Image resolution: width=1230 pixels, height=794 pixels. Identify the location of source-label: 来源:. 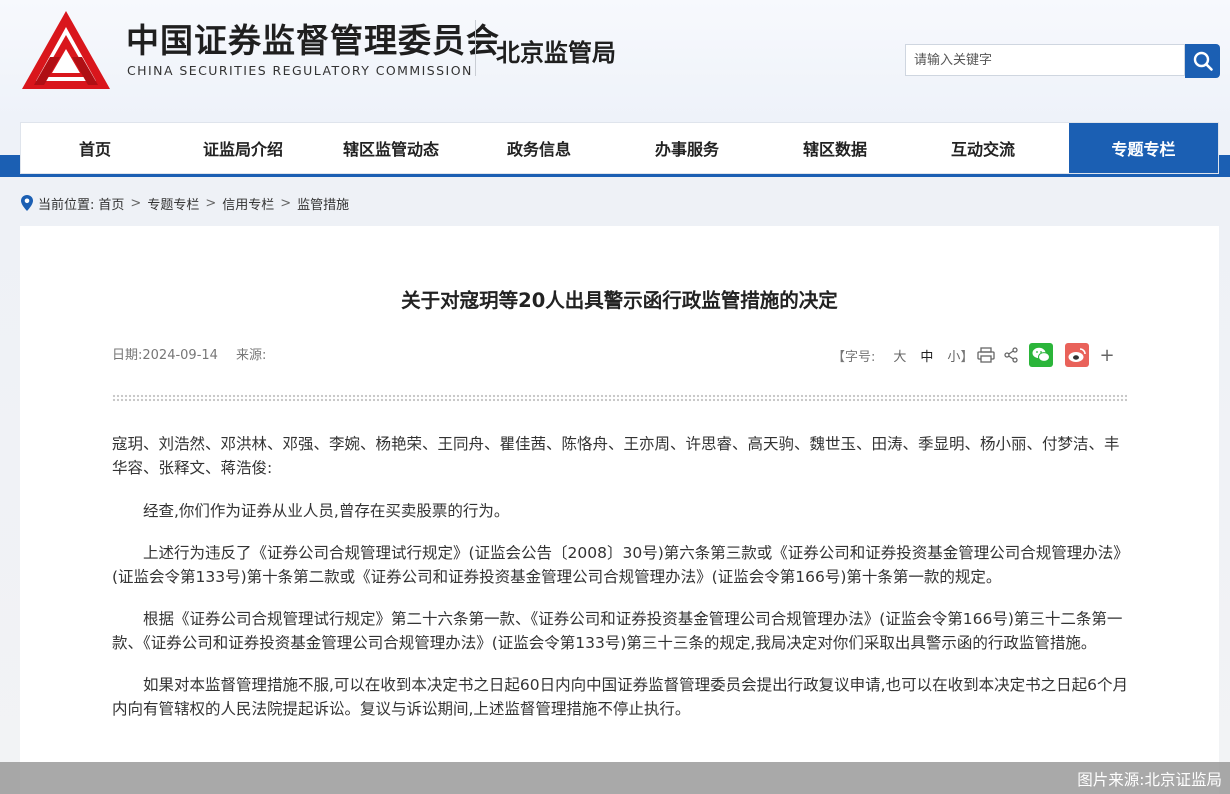
(251, 355).